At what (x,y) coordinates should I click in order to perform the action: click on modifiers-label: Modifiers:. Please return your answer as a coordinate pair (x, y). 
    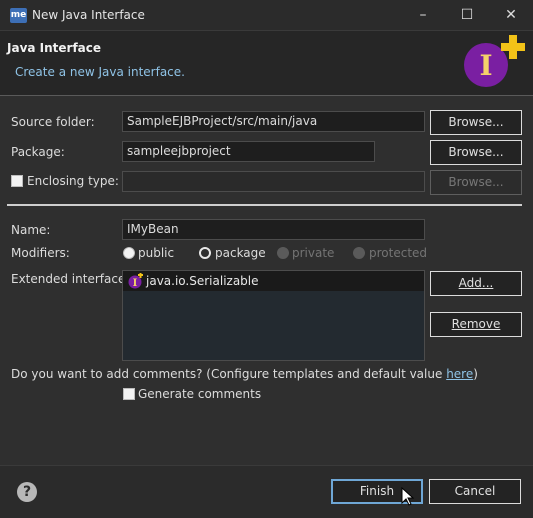
    Looking at the image, I should click on (40, 253).